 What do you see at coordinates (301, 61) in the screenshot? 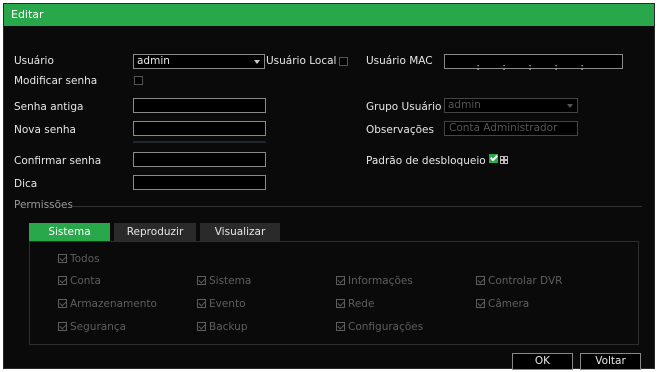
I see `usuario-local-label: Usuário Local` at bounding box center [301, 61].